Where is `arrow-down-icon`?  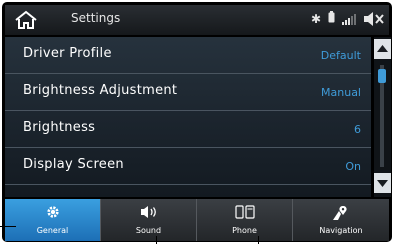
arrow-down-icon is located at coordinates (382, 183).